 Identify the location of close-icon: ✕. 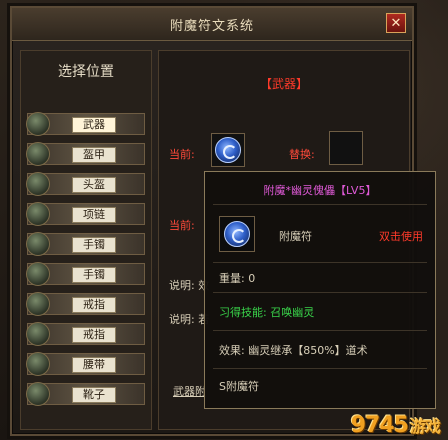
(396, 23).